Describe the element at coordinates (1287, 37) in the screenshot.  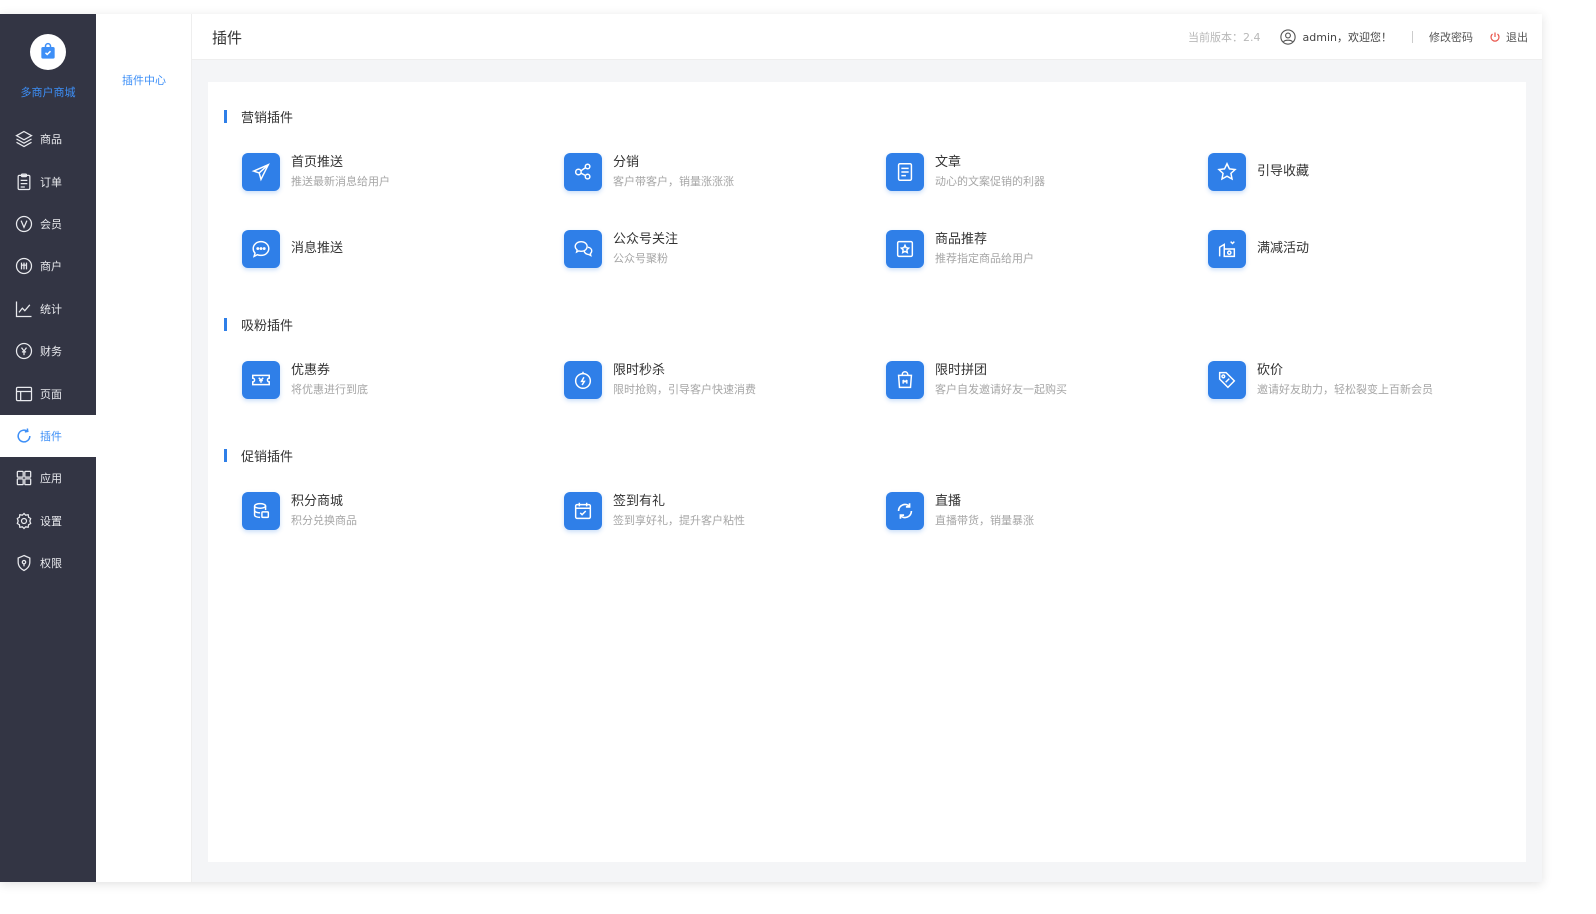
I see `user-icon` at that location.